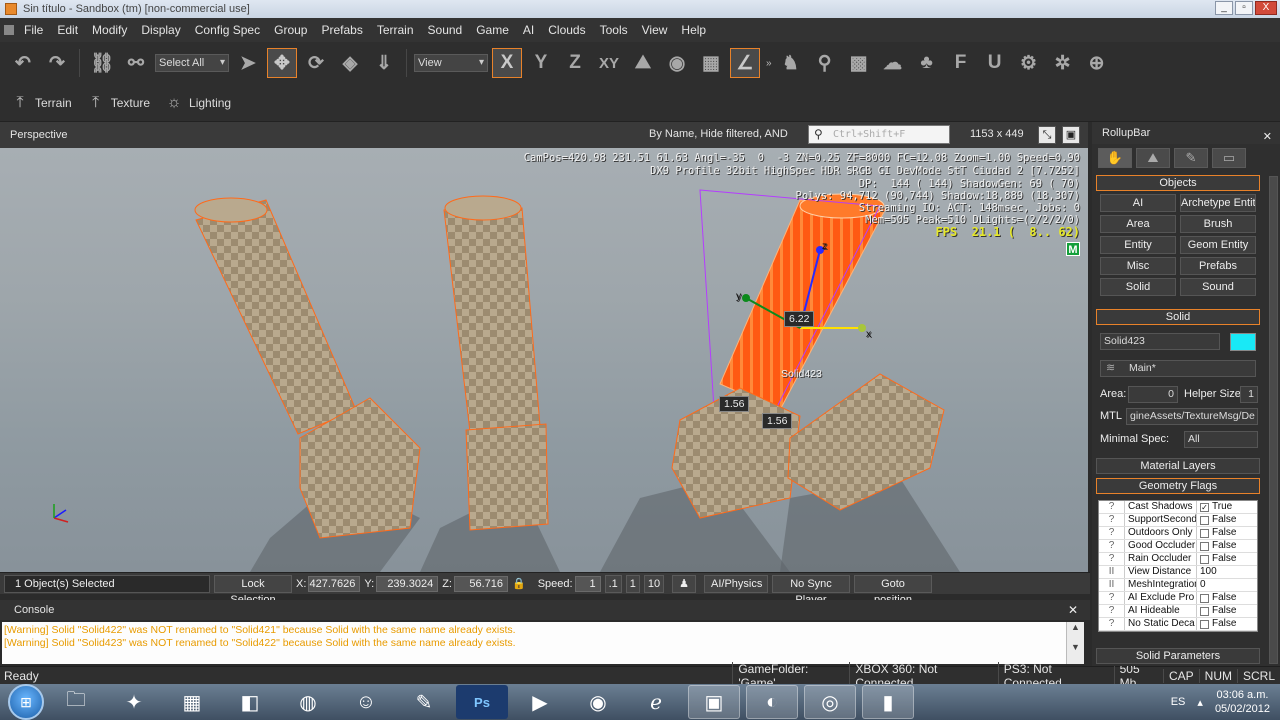 The height and width of the screenshot is (720, 1280). I want to click on scale-icon: ◈, so click(350, 63).